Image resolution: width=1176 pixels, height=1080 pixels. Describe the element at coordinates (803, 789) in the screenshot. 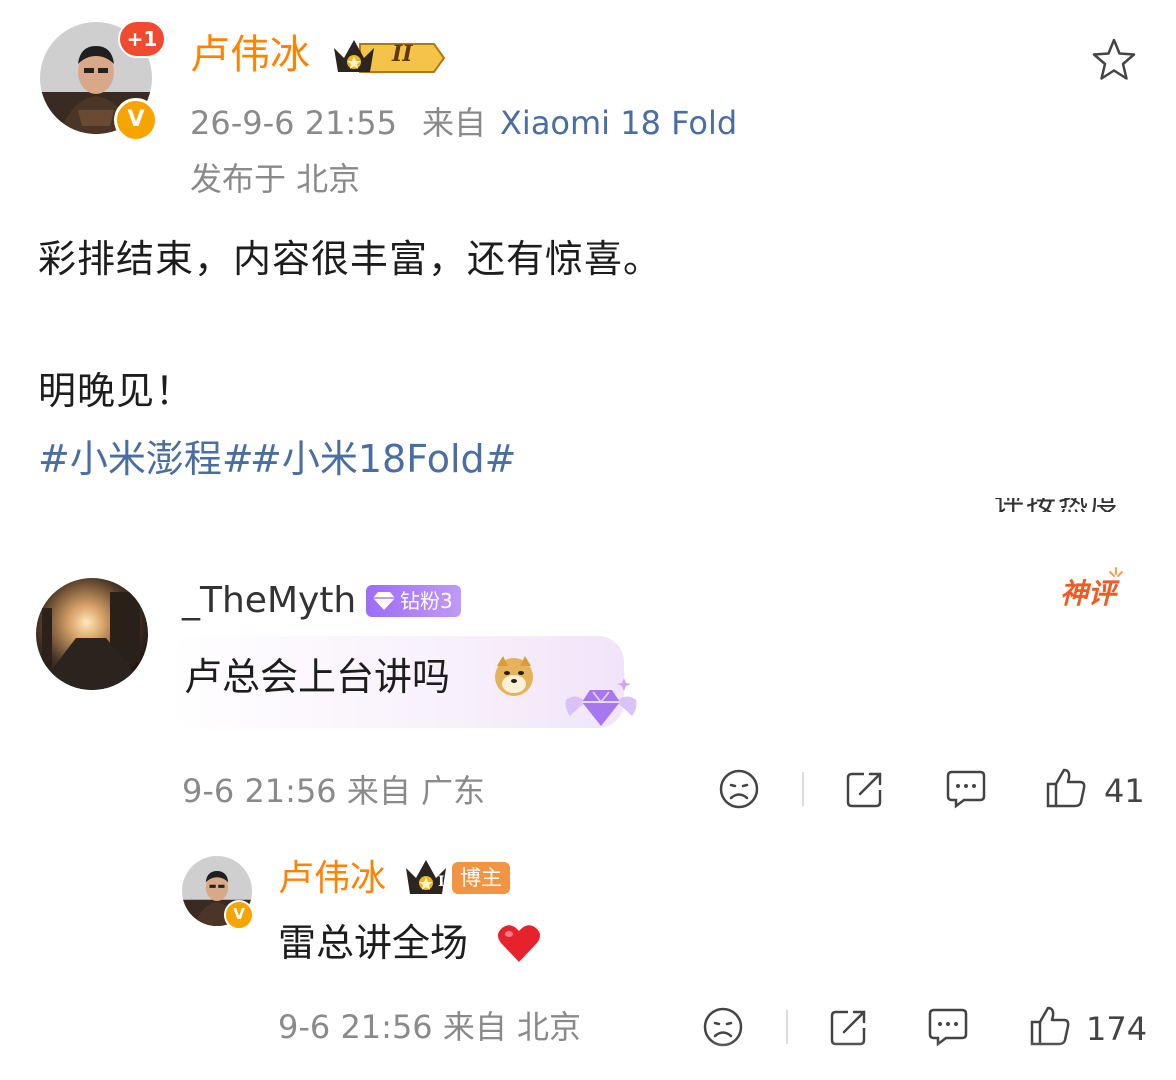

I see `action-divider` at that location.